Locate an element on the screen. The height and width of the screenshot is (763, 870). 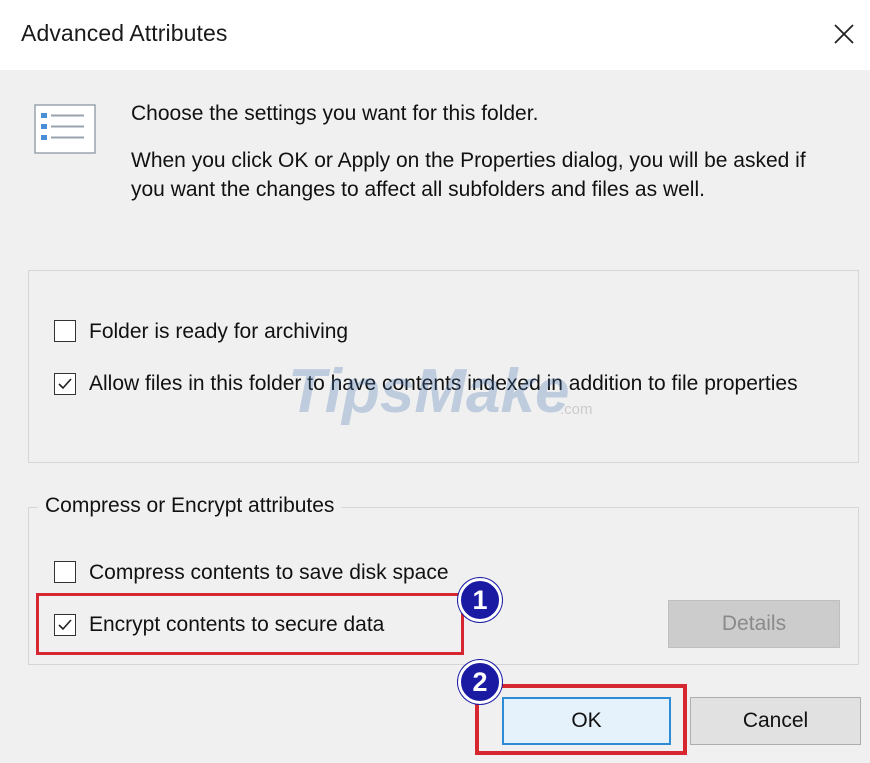
compress-label: Compress contents to save disk space is located at coordinates (269, 572).